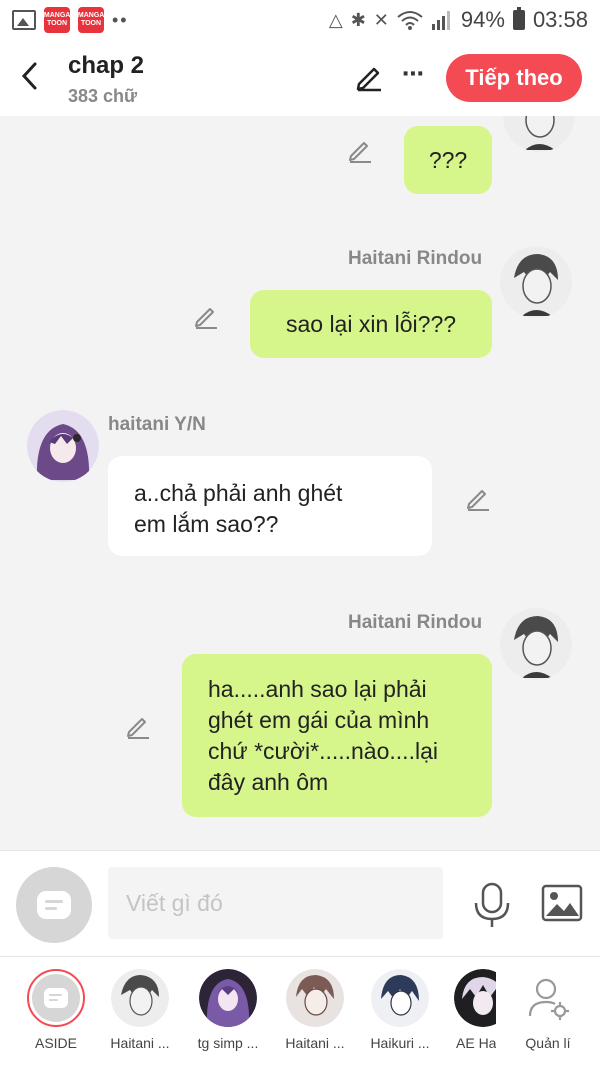 This screenshot has width=600, height=1067. What do you see at coordinates (518, 18) in the screenshot?
I see `battery-icon` at bounding box center [518, 18].